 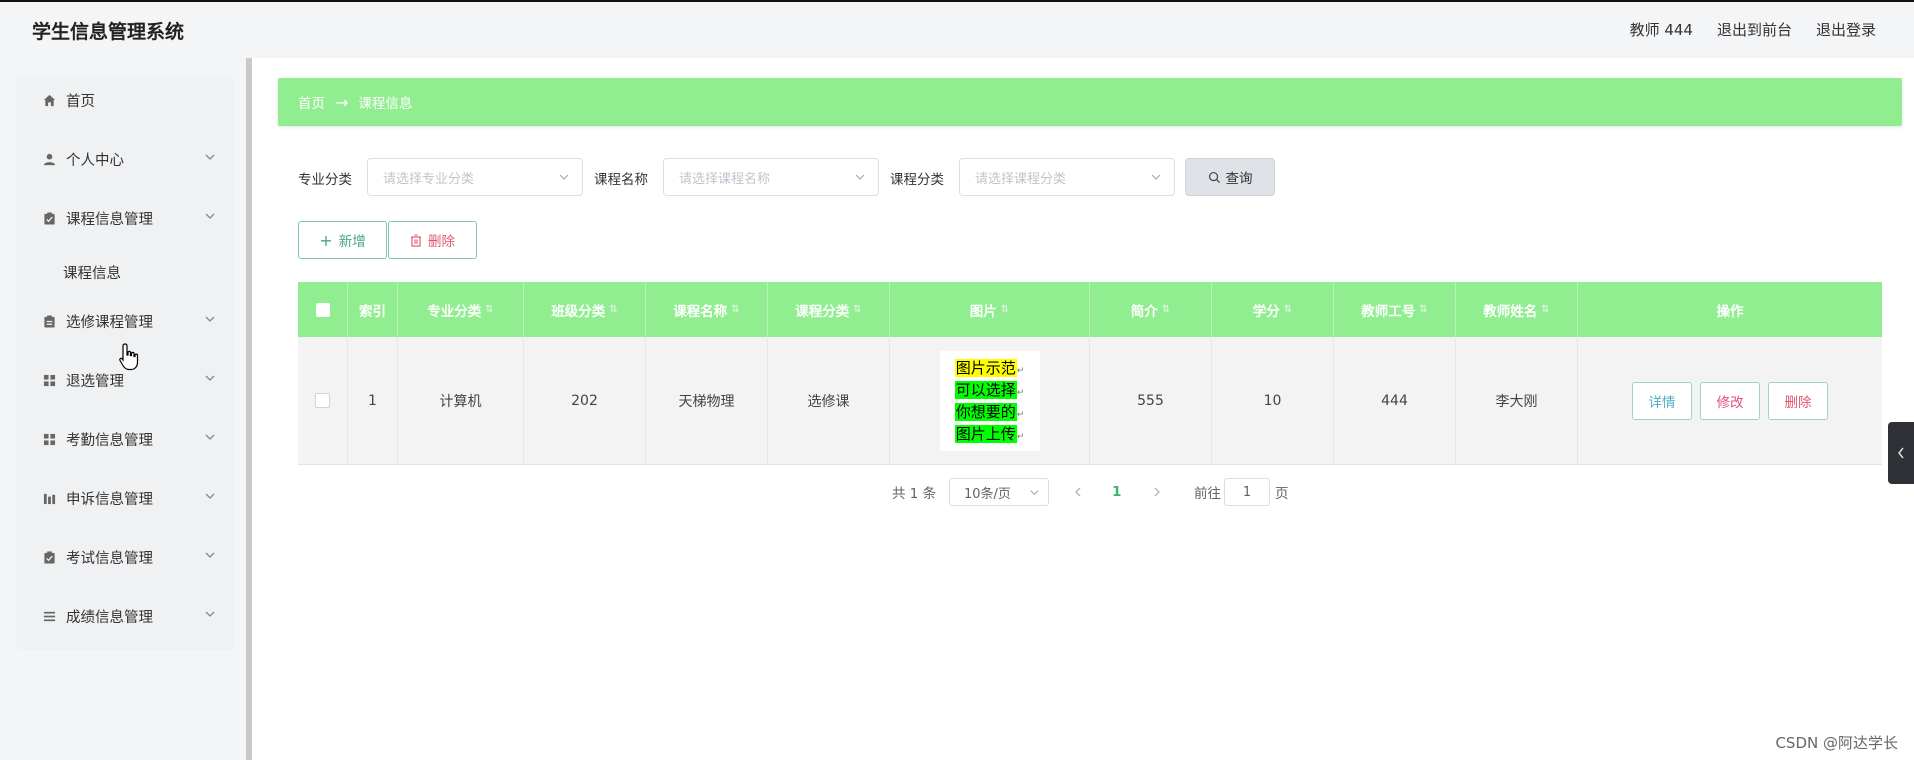 What do you see at coordinates (957, 29) in the screenshot?
I see `top-bar: 学生信息管理系统 教师 444 退出到前台 退出登录` at bounding box center [957, 29].